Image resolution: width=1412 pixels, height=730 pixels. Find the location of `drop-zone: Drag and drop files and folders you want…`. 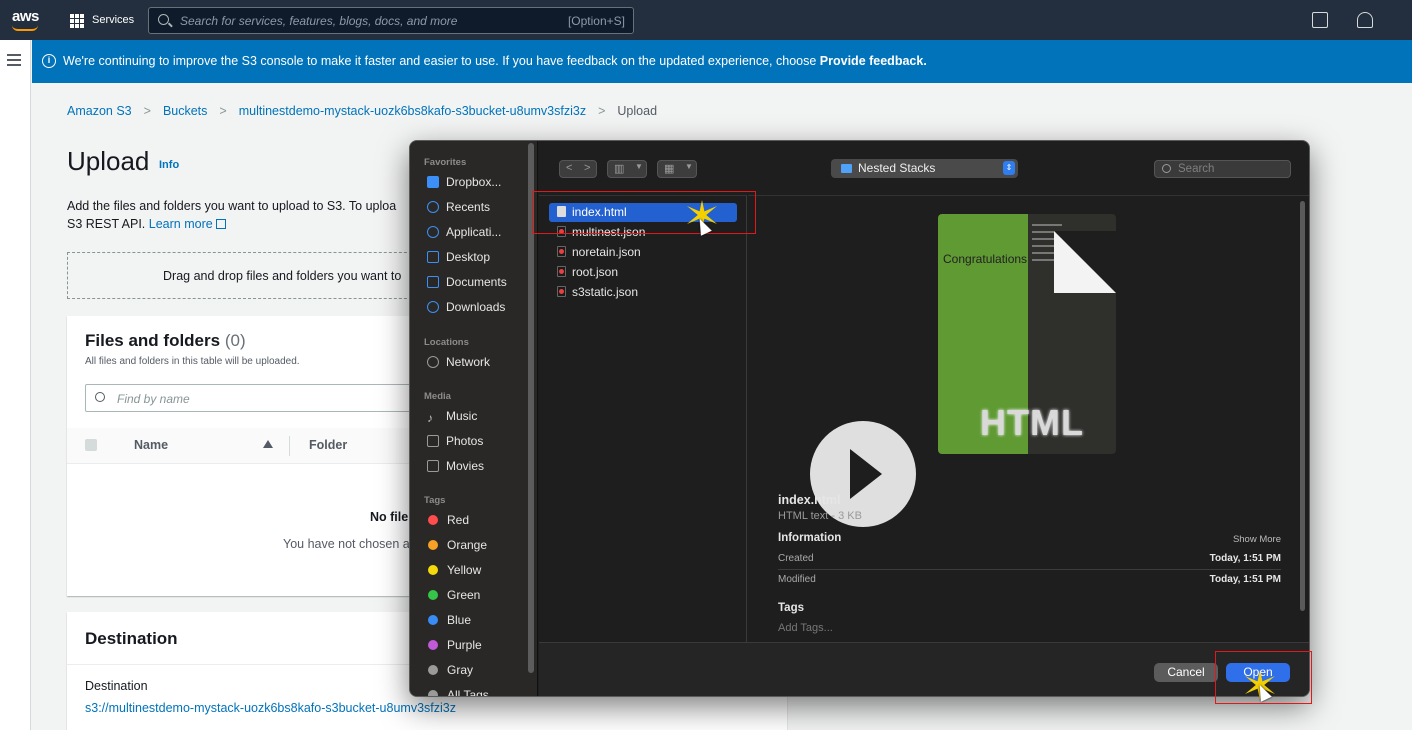

drop-zone: Drag and drop files and folders you want… is located at coordinates (247, 275).